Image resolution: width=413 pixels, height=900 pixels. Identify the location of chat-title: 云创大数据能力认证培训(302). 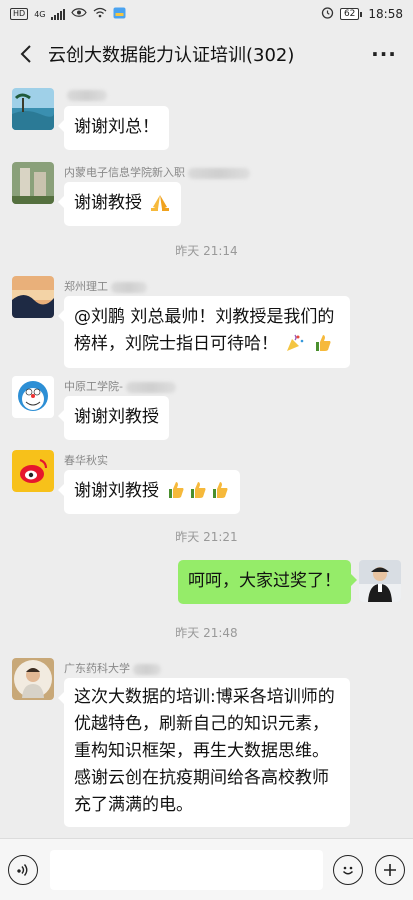
(171, 55).